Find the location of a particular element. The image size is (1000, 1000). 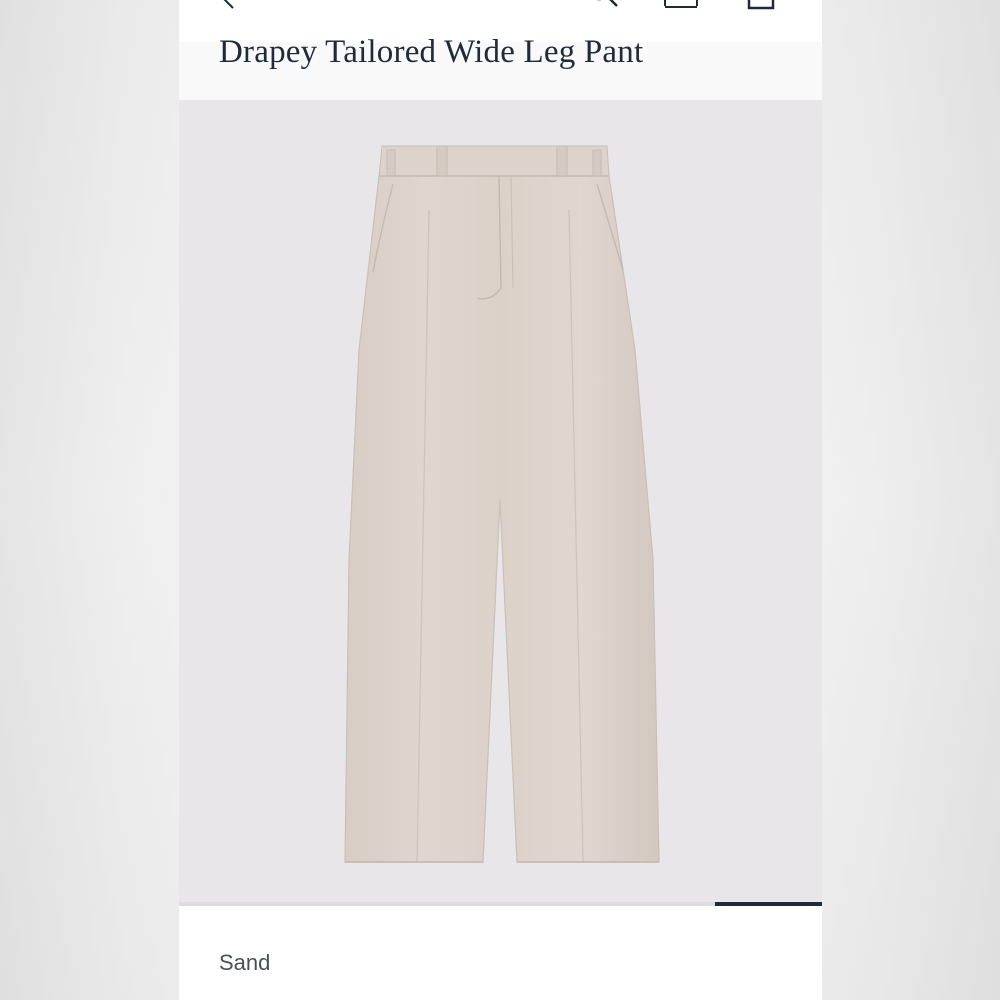

account-icon is located at coordinates (681, 5).